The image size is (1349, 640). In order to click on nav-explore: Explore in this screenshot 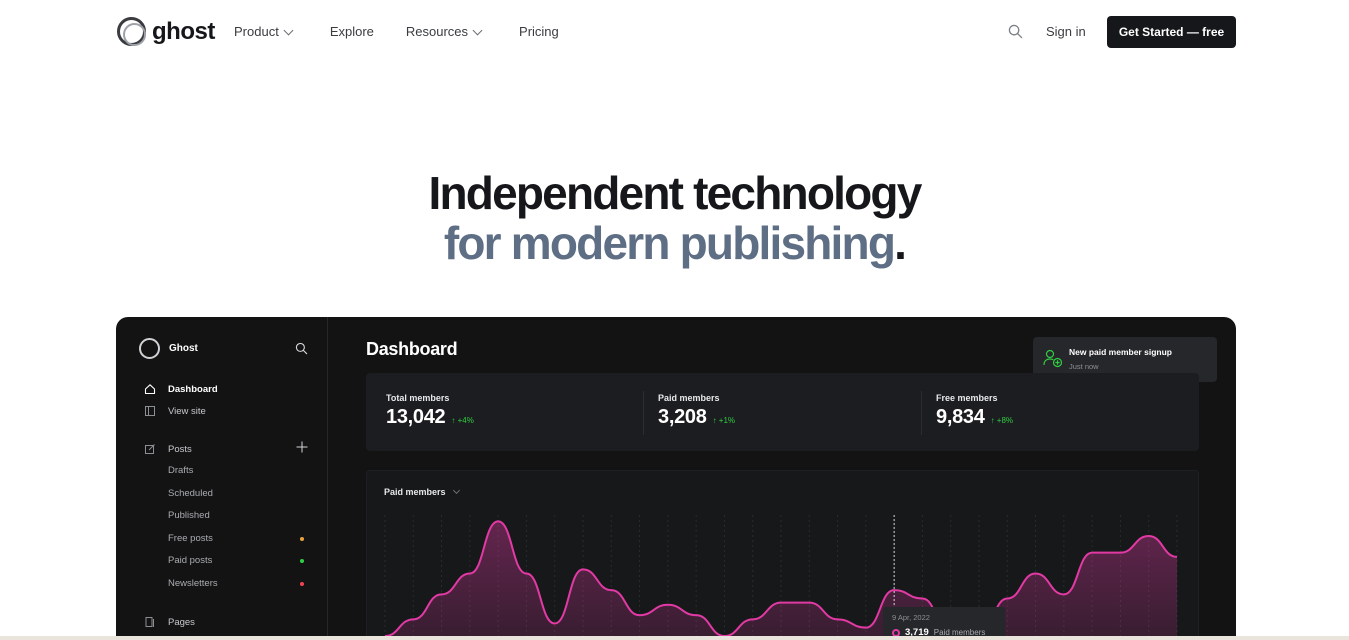, I will do `click(352, 32)`.